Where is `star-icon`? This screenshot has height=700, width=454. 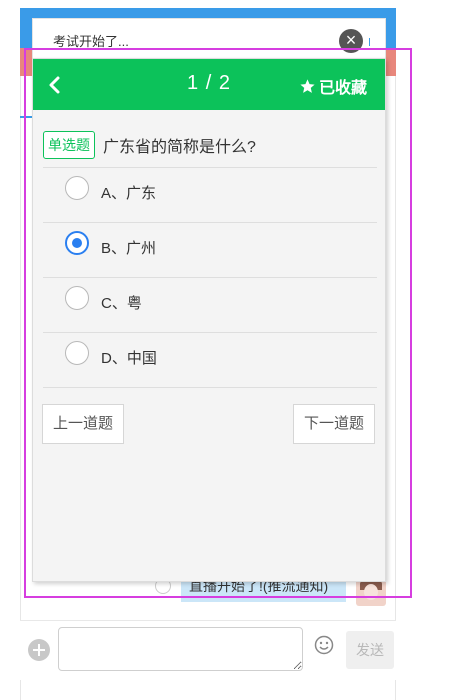
star-icon is located at coordinates (307, 85).